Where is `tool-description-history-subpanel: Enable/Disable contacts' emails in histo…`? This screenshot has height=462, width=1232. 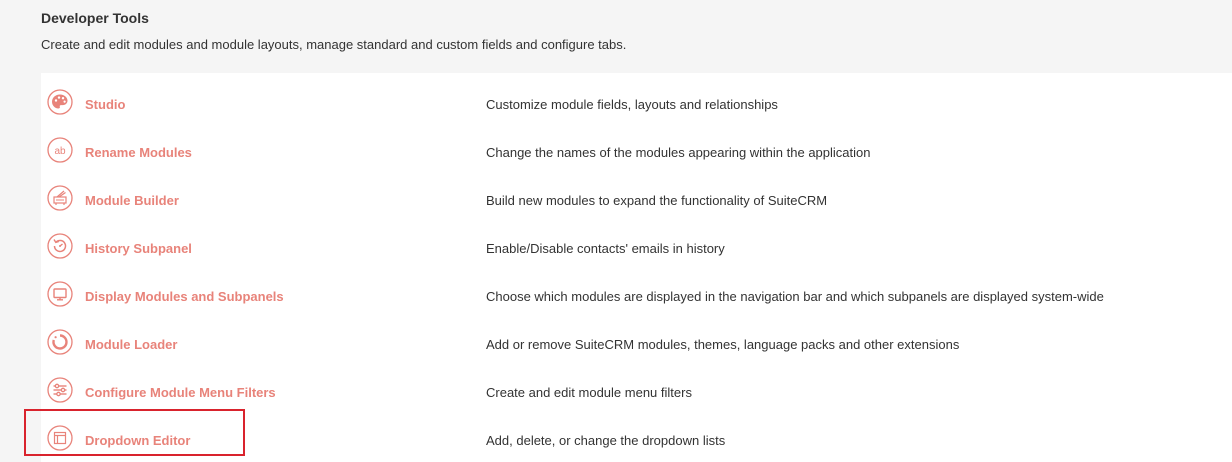
tool-description-history-subpanel: Enable/Disable contacts' emails in histo… is located at coordinates (605, 248).